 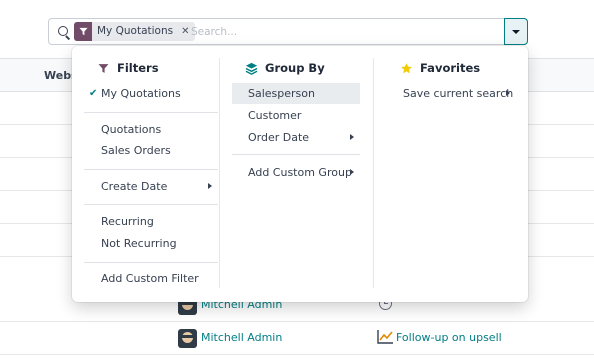 What do you see at coordinates (187, 338) in the screenshot?
I see `avatar` at bounding box center [187, 338].